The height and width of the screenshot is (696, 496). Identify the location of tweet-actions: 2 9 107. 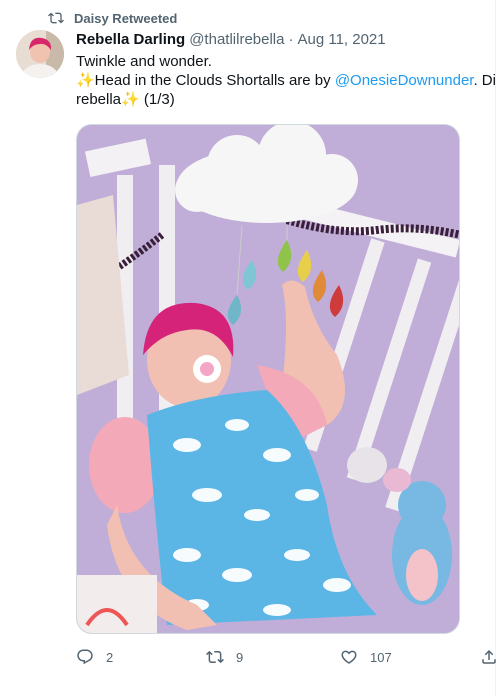
(286, 658).